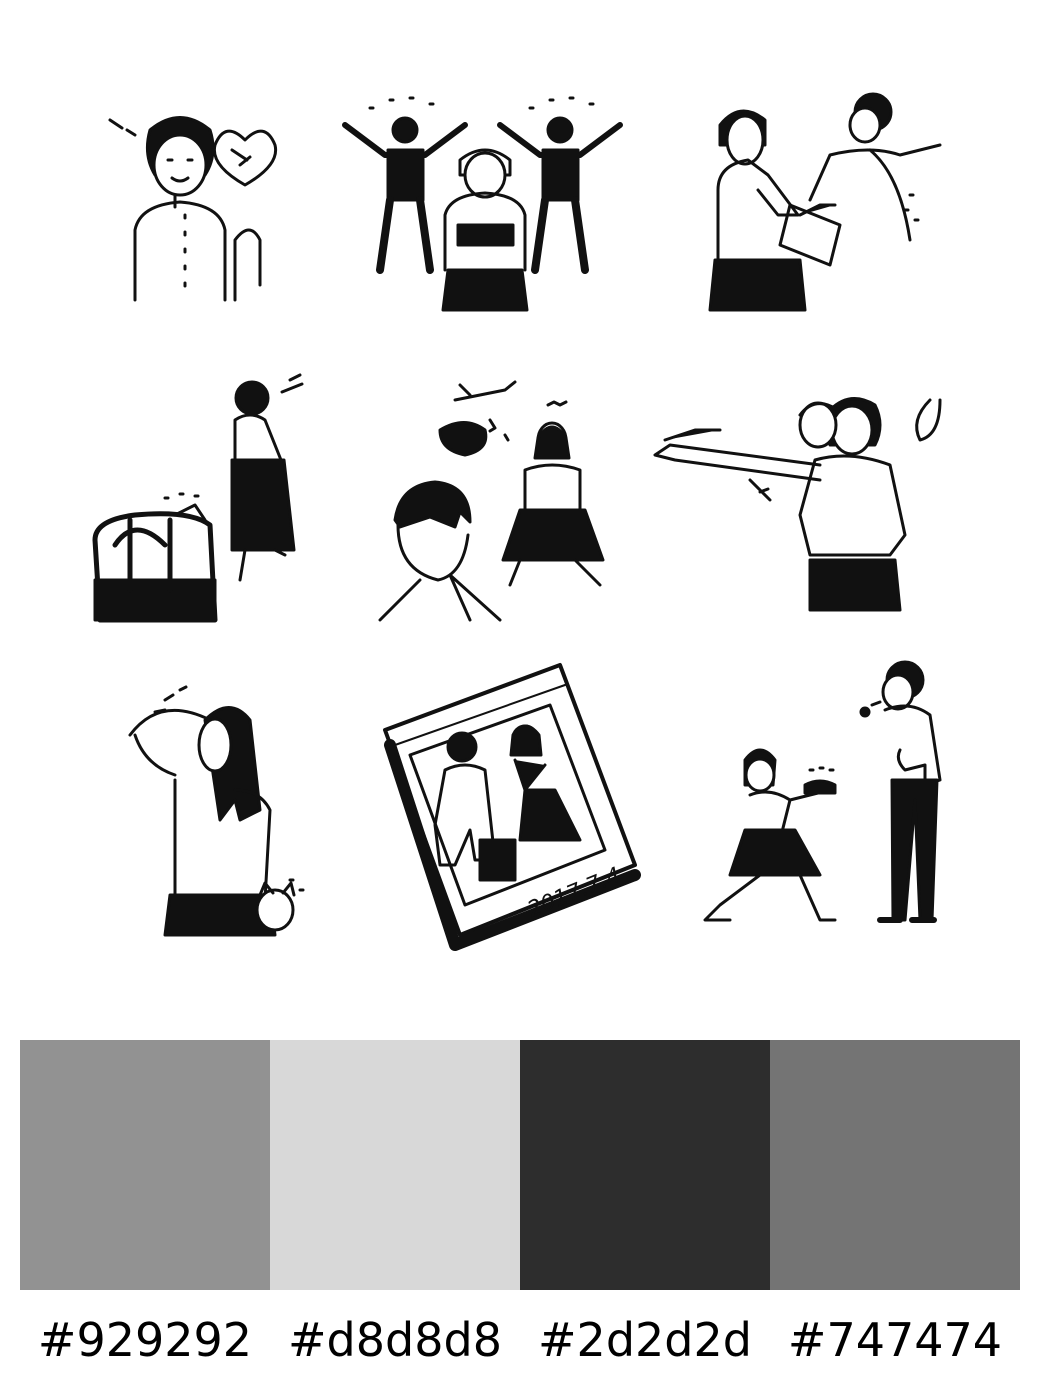  What do you see at coordinates (512, 807) in the screenshot?
I see `couple-photo-frame-icon: 2017.7.4` at bounding box center [512, 807].